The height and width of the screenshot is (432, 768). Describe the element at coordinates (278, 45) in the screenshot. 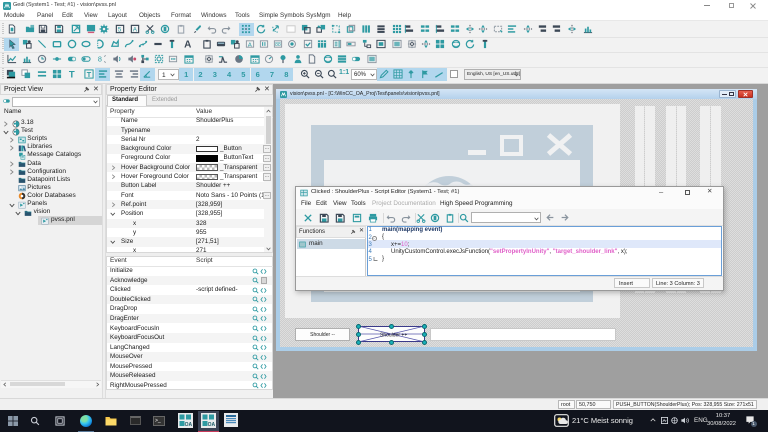

I see `svg-text: 88` at that location.